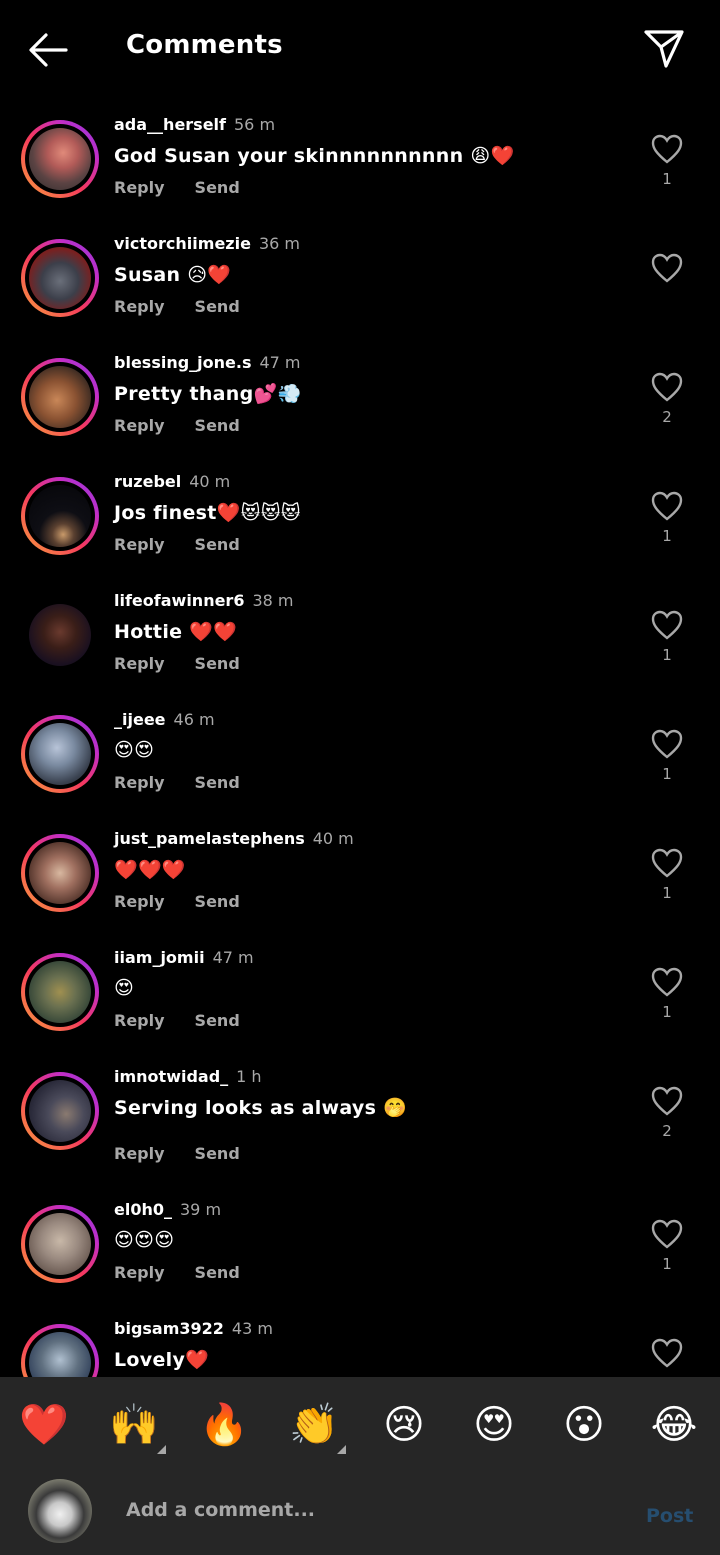 The image size is (720, 1555). Describe the element at coordinates (314, 1425) in the screenshot. I see `emoji-button-clapping-hands: 👏` at that location.